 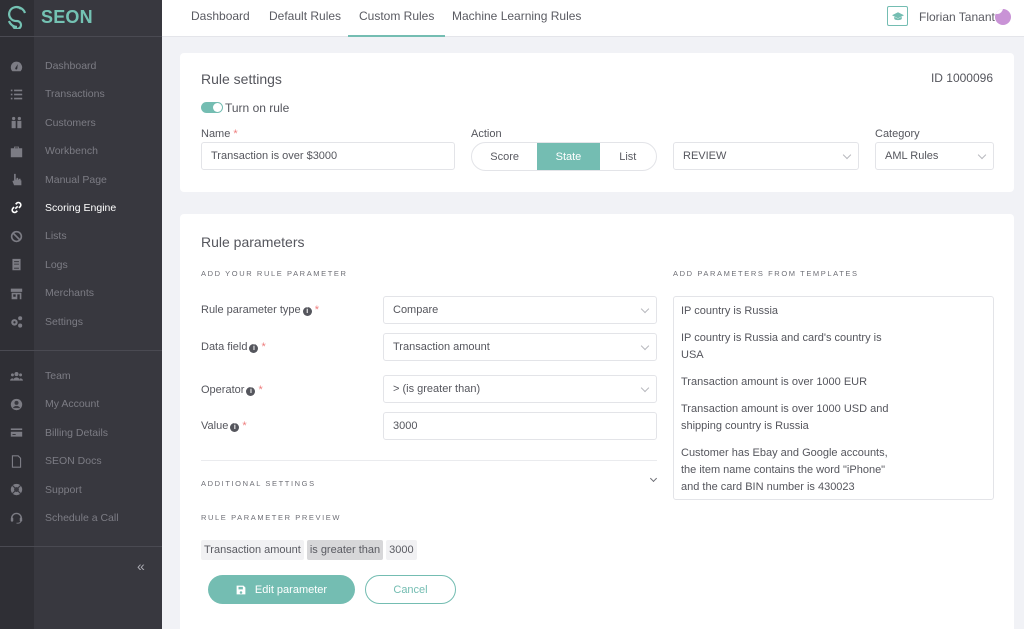 I want to click on action-list-button: List, so click(x=628, y=156).